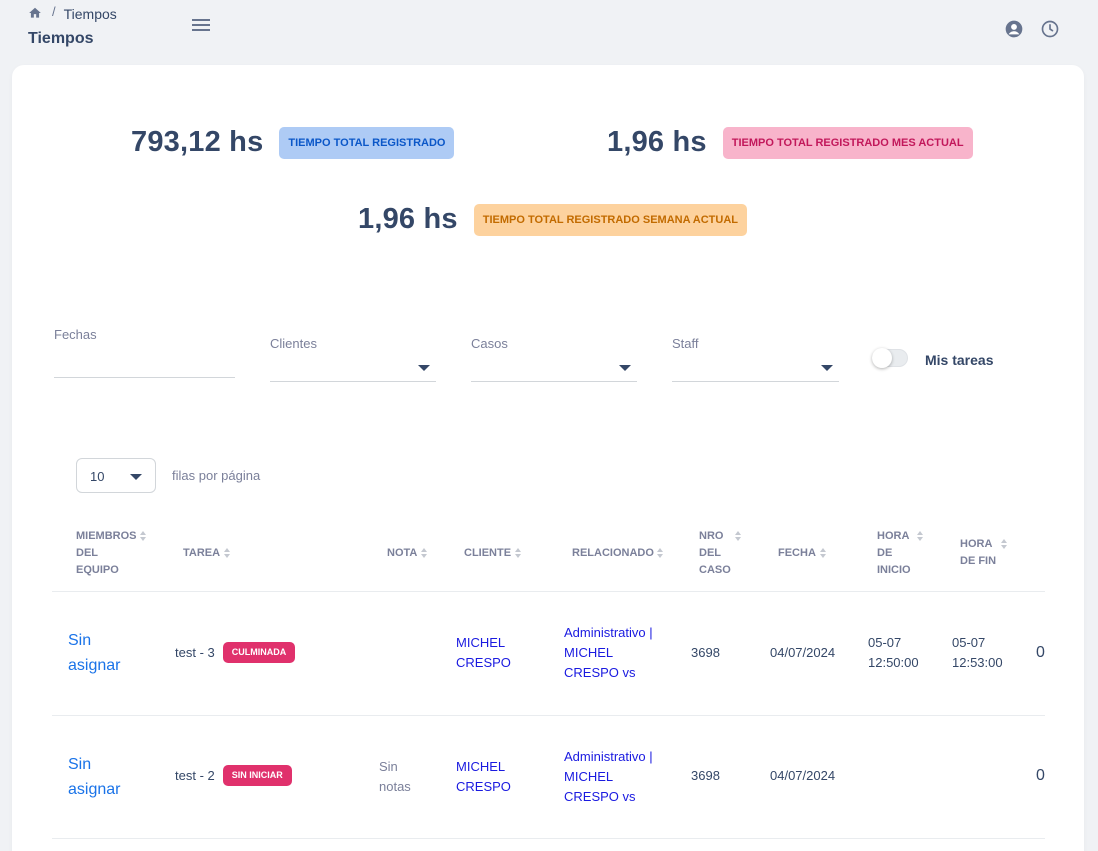 This screenshot has height=851, width=1098. Describe the element at coordinates (894, 553) in the screenshot. I see `th-hora-inicio: HORA DE INICIO` at that location.